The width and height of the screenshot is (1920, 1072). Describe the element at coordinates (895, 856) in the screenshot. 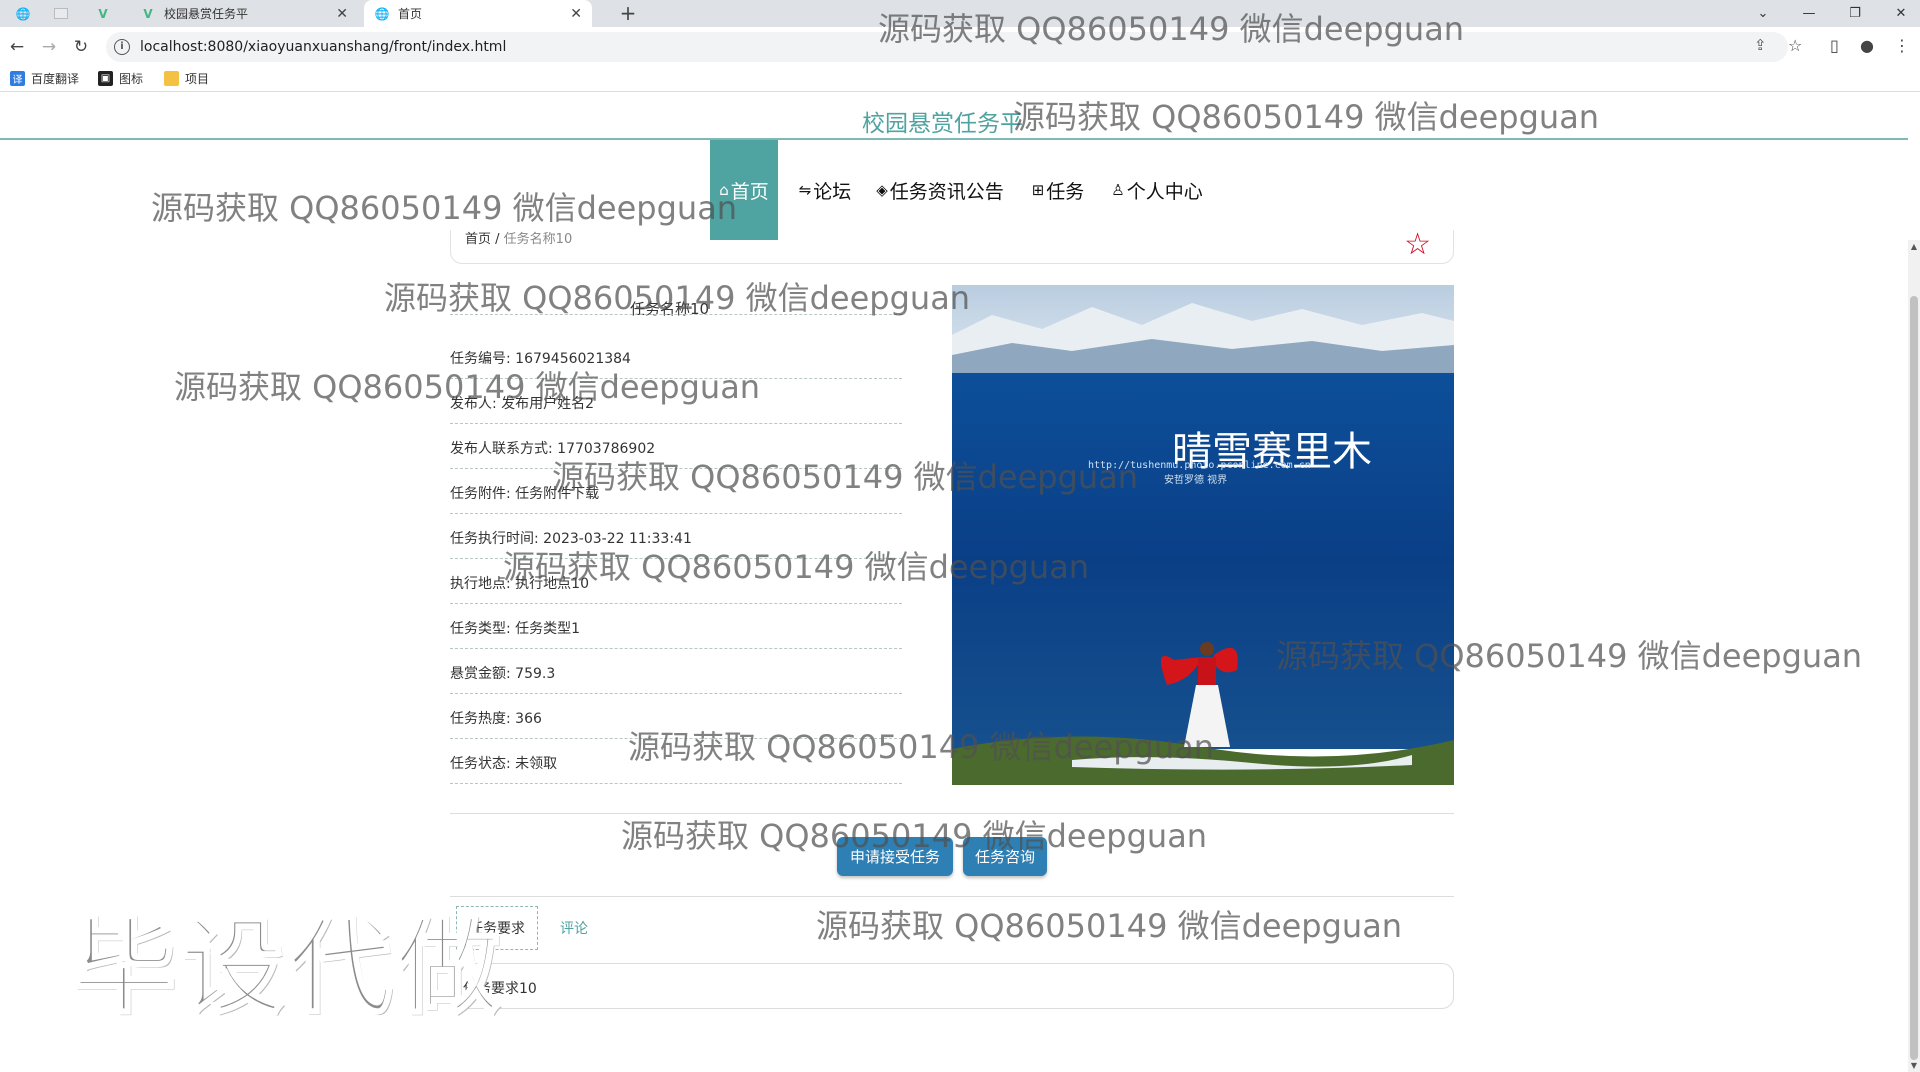

I see `apply-task-button: 申请接受任务` at that location.